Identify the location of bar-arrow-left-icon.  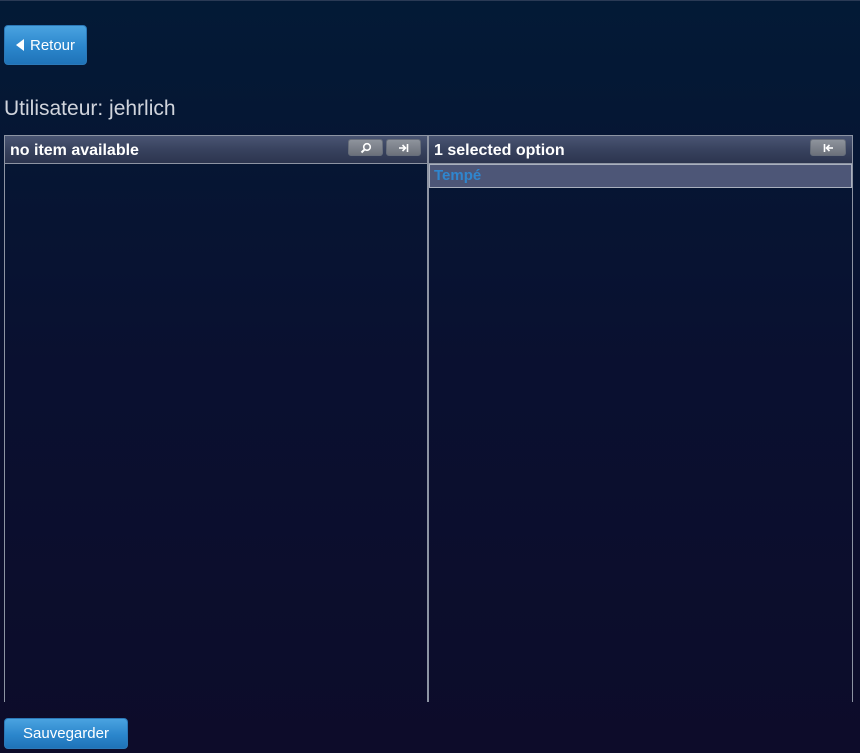
(828, 147).